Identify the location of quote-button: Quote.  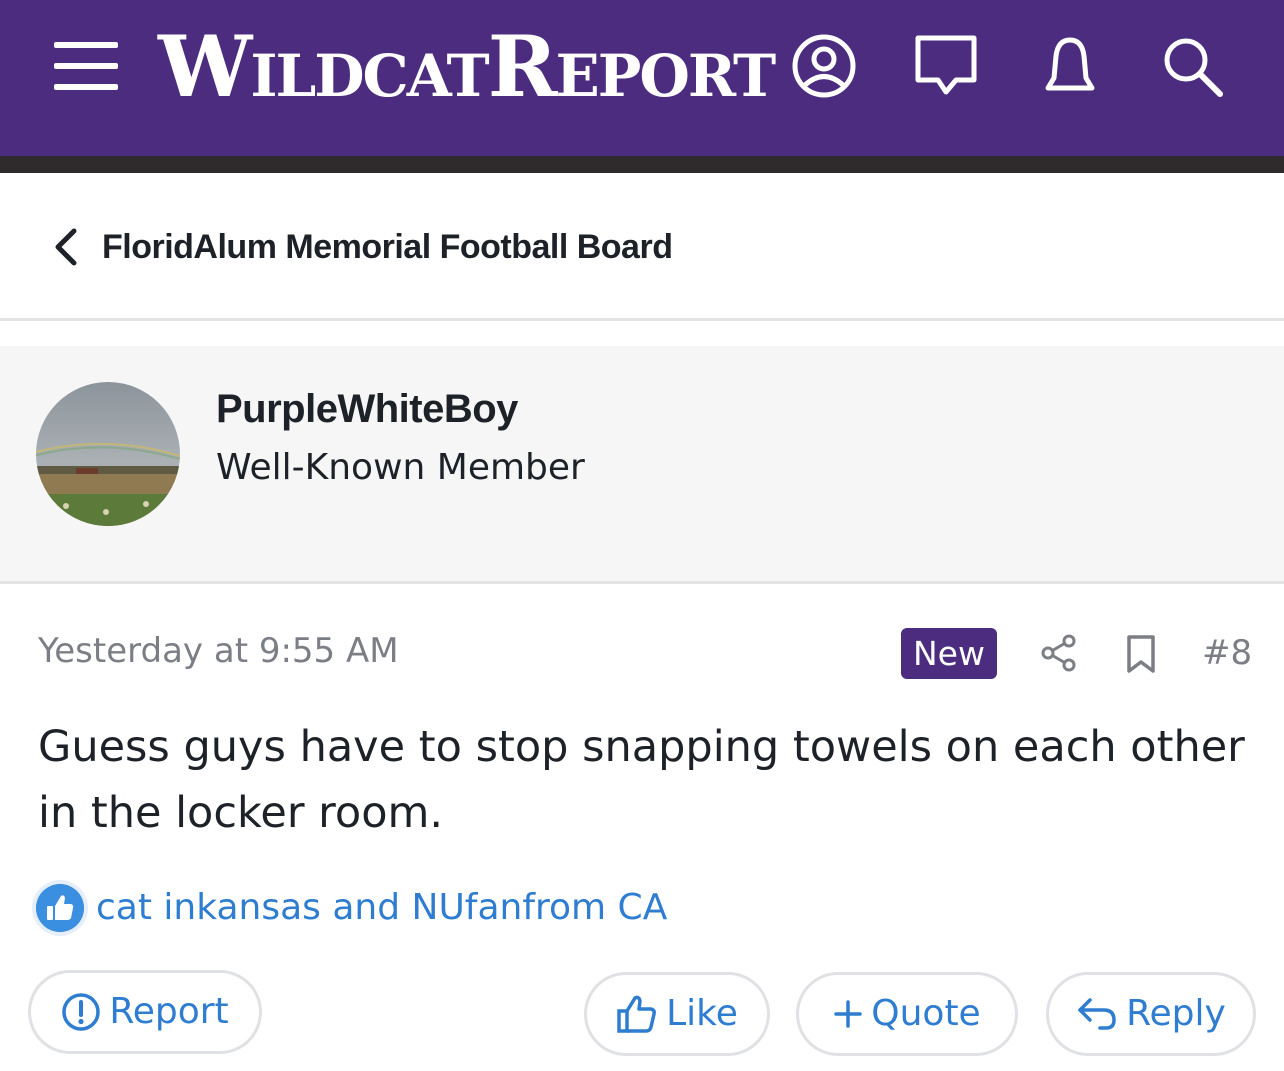
(907, 1014).